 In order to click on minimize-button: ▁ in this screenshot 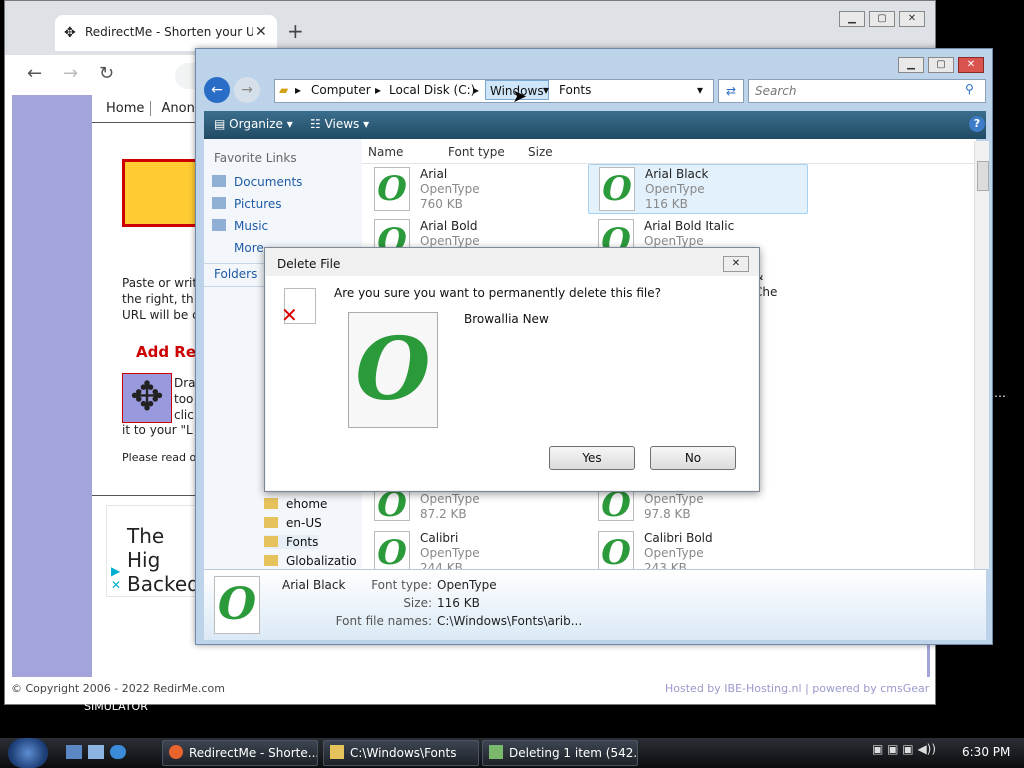, I will do `click(852, 19)`.